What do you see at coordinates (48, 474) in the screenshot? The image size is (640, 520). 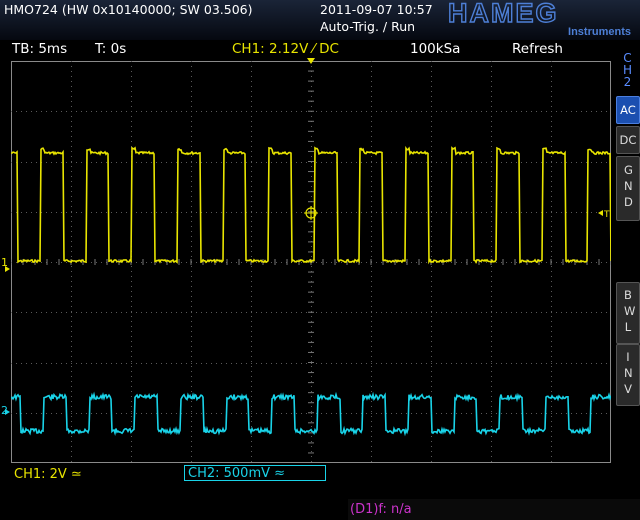 I see `ch1-settings: CH1: 2V ≃` at bounding box center [48, 474].